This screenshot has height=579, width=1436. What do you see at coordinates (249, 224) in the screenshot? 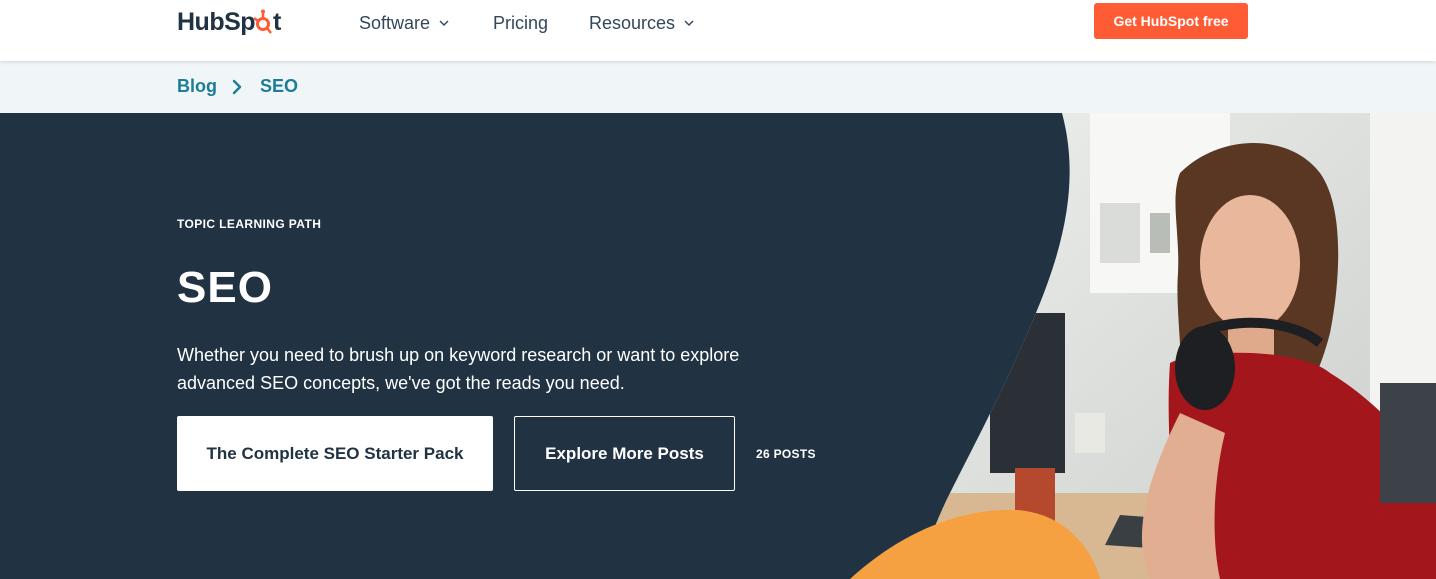
I see `hero-eyebrow: TOPIC LEARNING PATH` at bounding box center [249, 224].